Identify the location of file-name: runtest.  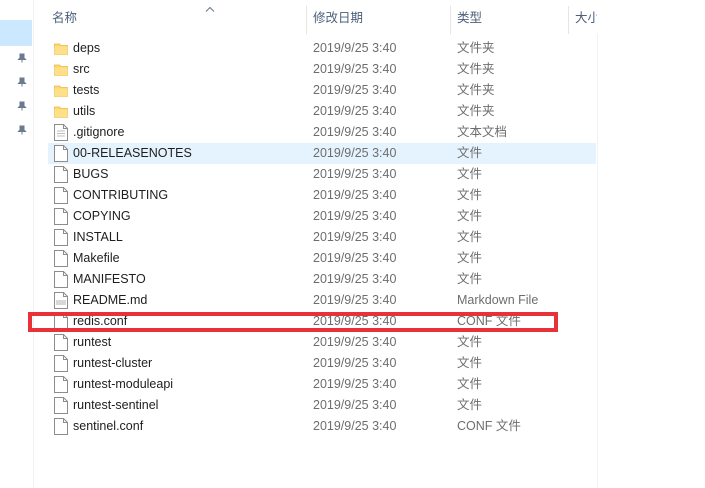
(92, 342).